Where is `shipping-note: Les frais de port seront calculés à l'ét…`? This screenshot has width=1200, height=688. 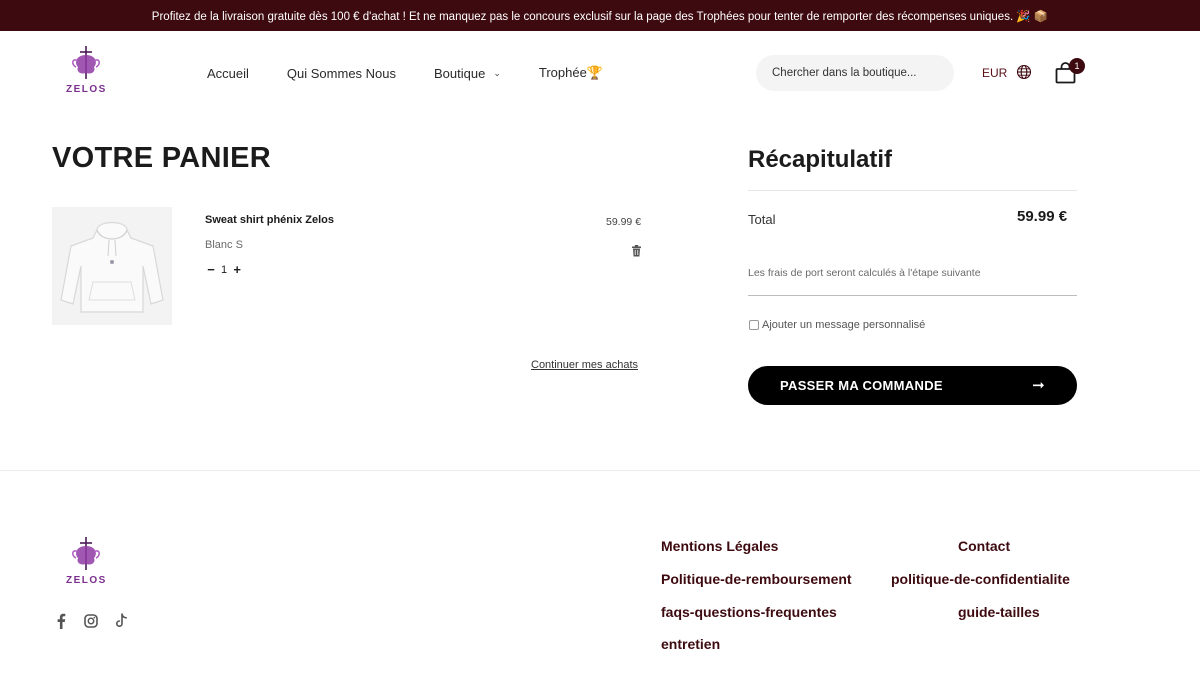
shipping-note: Les frais de port seront calculés à l'ét… is located at coordinates (864, 273).